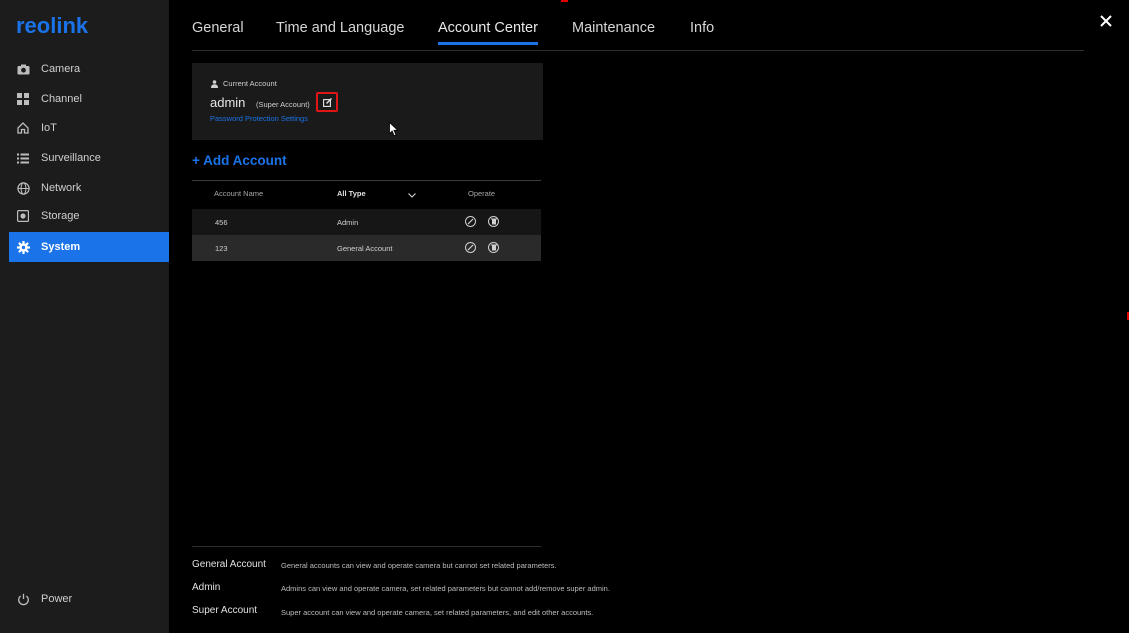 The height and width of the screenshot is (633, 1129). Describe the element at coordinates (214, 83) in the screenshot. I see `user-icon` at that location.